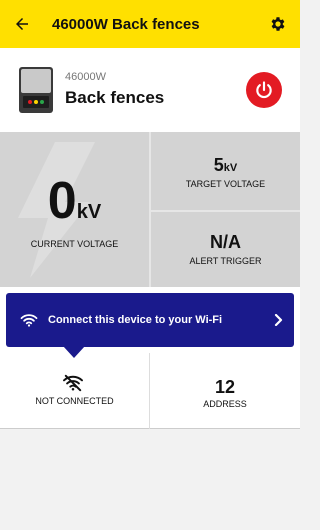 The image size is (320, 530). I want to click on target-voltage-label: TARGET VOLTAGE, so click(225, 184).